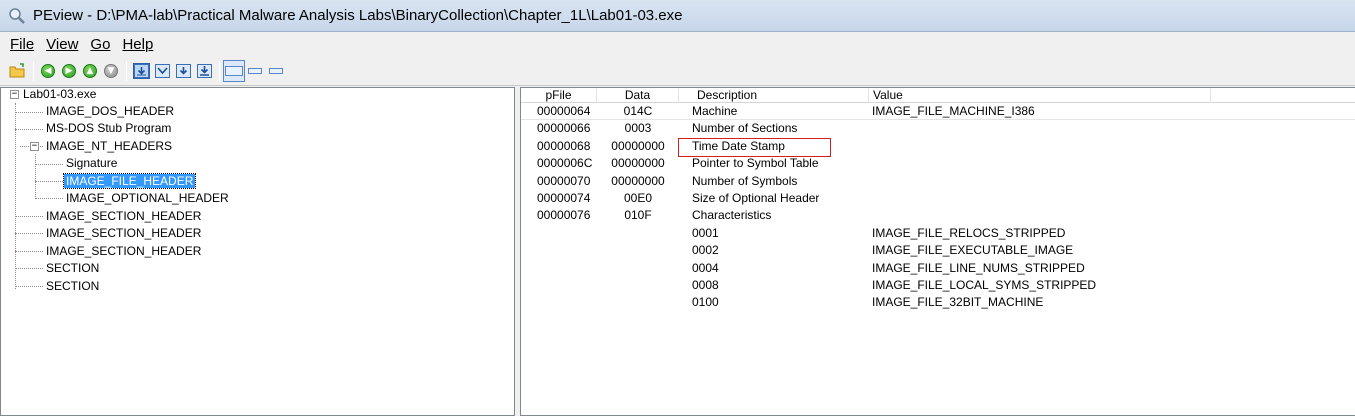  I want to click on tree-item-signature: Signature, so click(91, 163).